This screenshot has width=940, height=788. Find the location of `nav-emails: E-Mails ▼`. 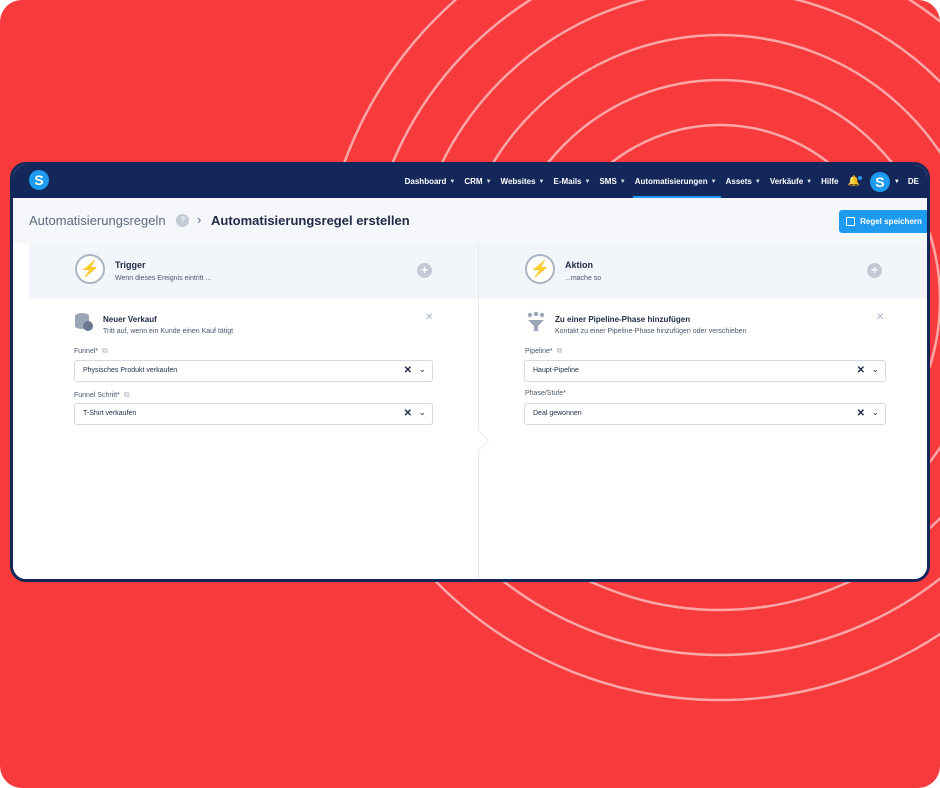

nav-emails: E-Mails ▼ is located at coordinates (571, 181).